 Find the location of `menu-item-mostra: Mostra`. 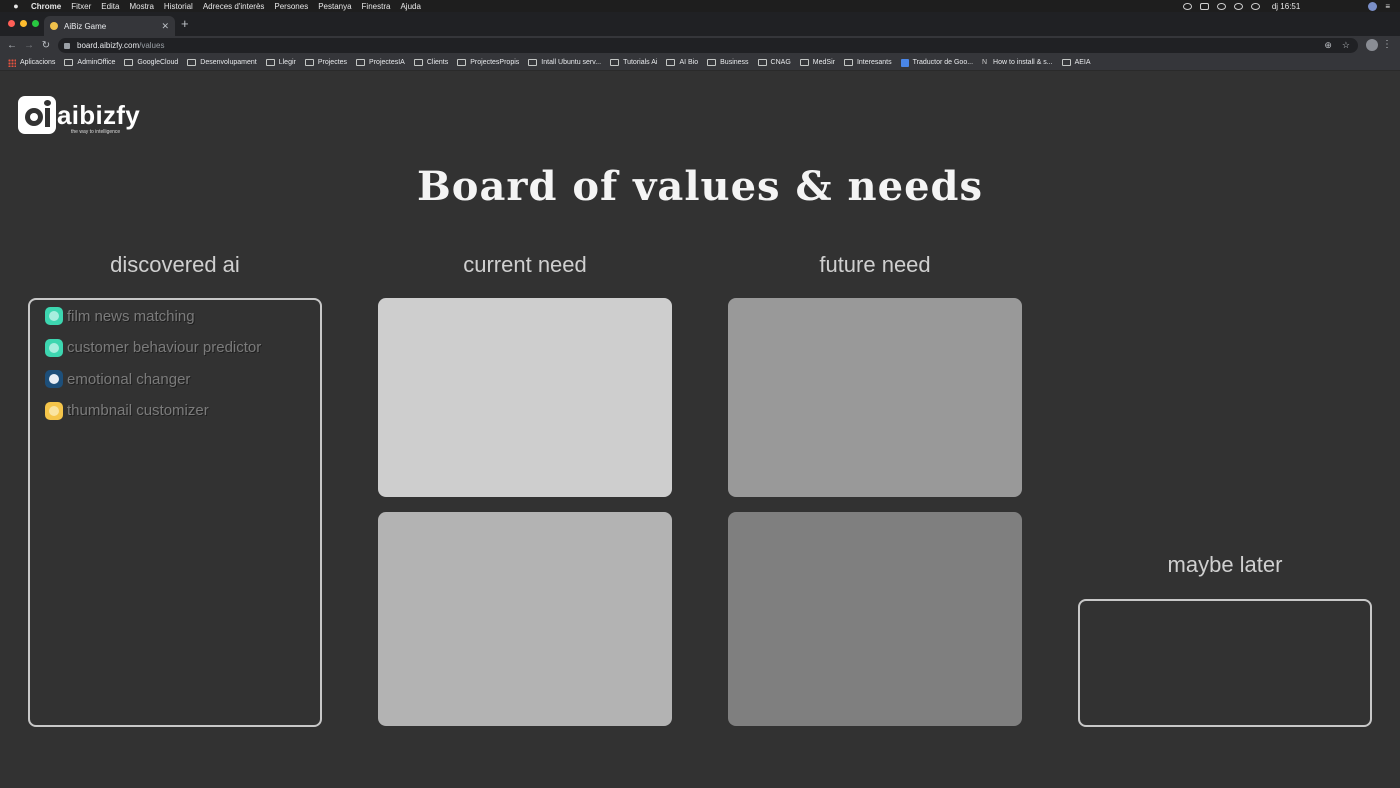

menu-item-mostra: Mostra is located at coordinates (141, 6).